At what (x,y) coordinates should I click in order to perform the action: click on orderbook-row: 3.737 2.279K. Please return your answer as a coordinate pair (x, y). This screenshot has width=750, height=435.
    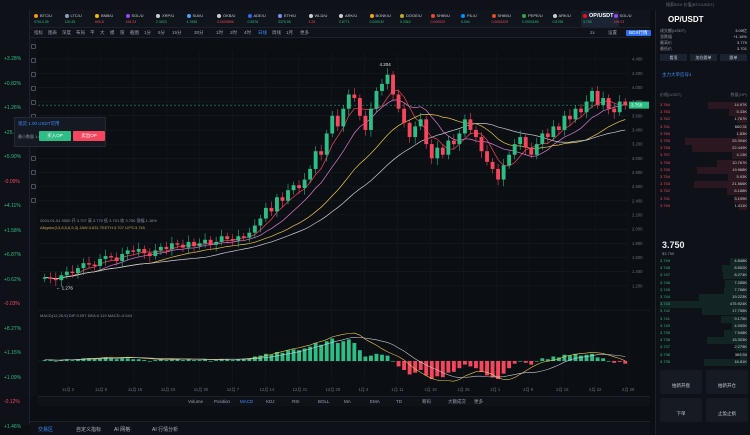
    Looking at the image, I should click on (703, 348).